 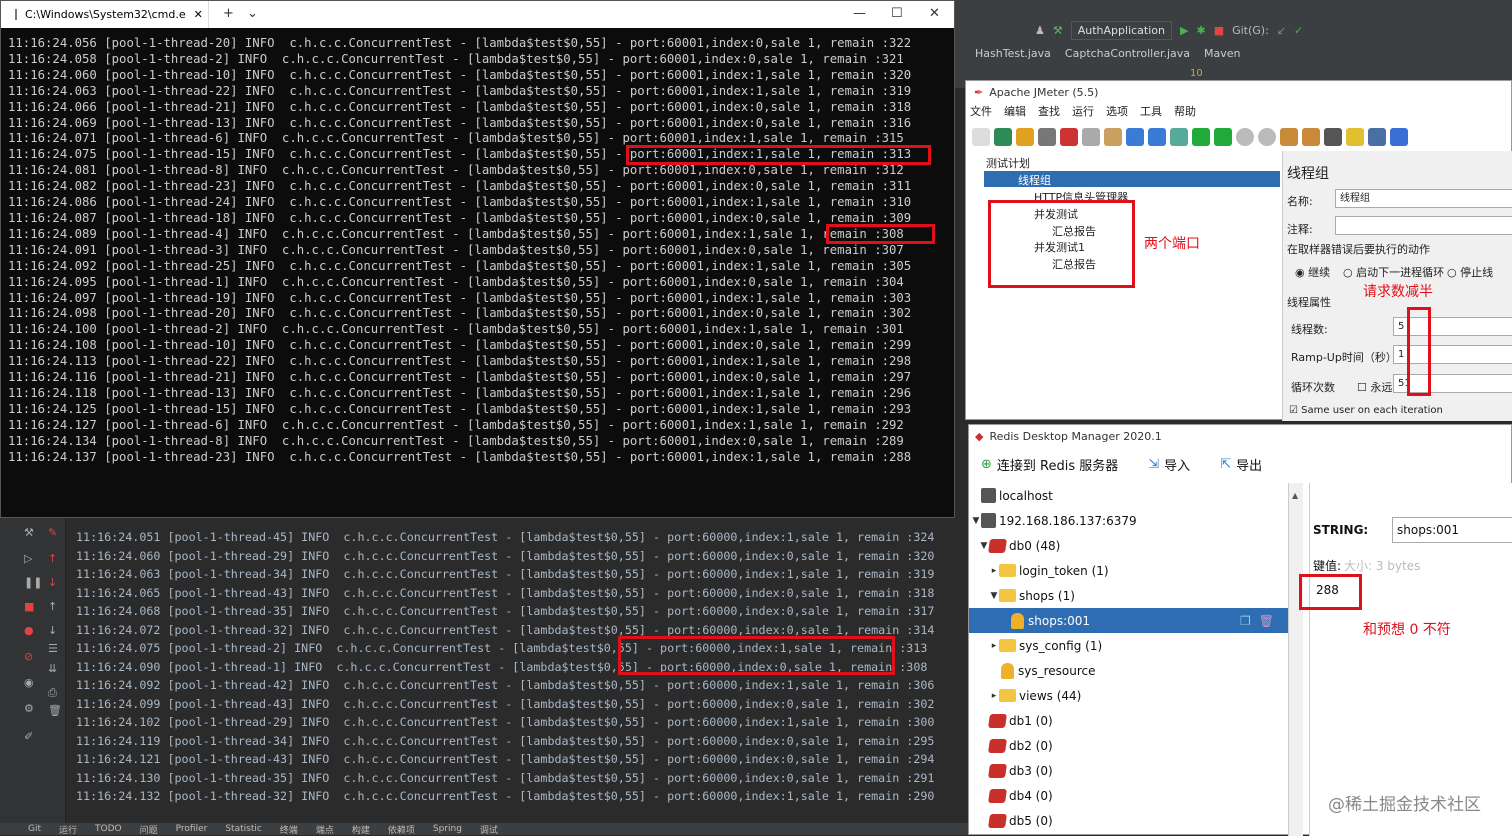 What do you see at coordinates (1040, 30) in the screenshot?
I see `user-icon: ♟` at bounding box center [1040, 30].